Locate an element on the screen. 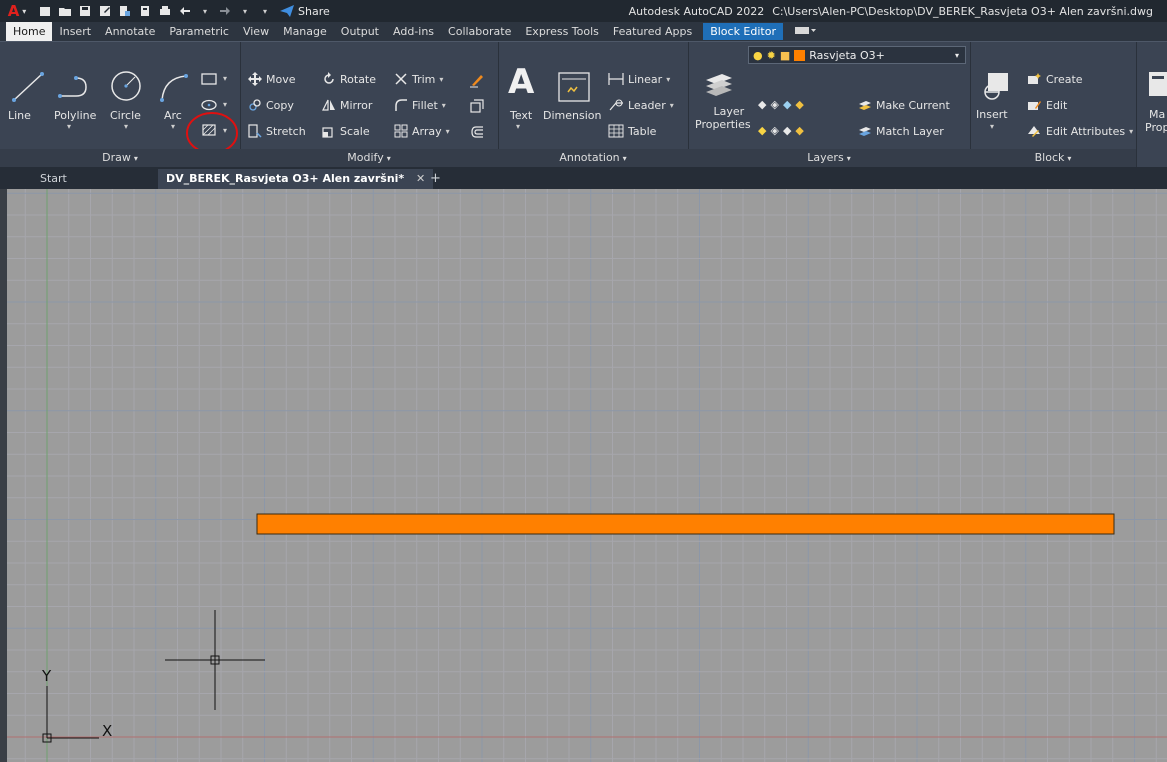  redo-dropdown-icon: ▾ is located at coordinates (245, 11).